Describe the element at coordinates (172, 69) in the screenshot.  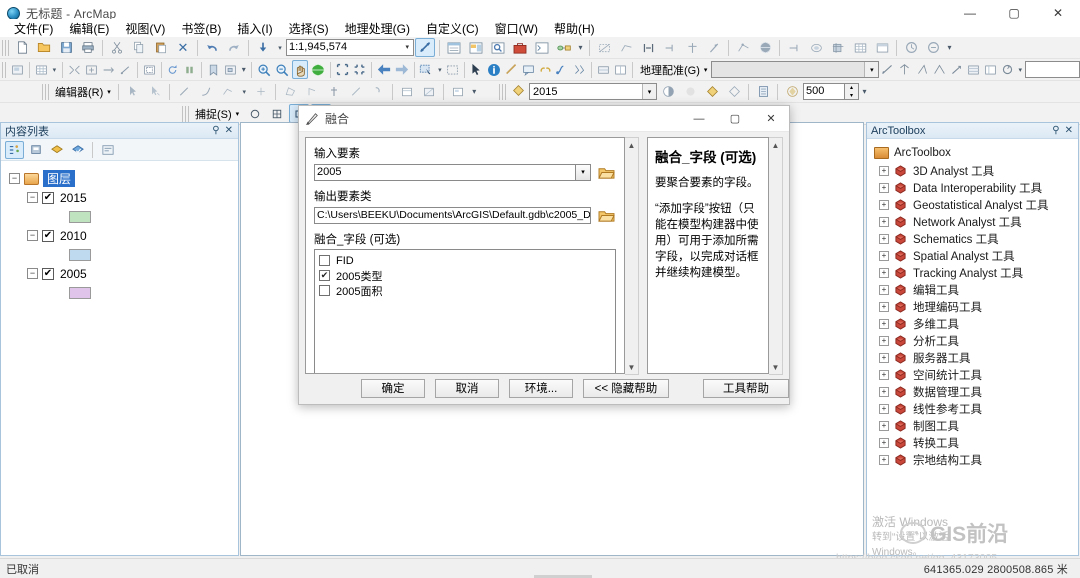
I see `refresh-view-icon` at that location.